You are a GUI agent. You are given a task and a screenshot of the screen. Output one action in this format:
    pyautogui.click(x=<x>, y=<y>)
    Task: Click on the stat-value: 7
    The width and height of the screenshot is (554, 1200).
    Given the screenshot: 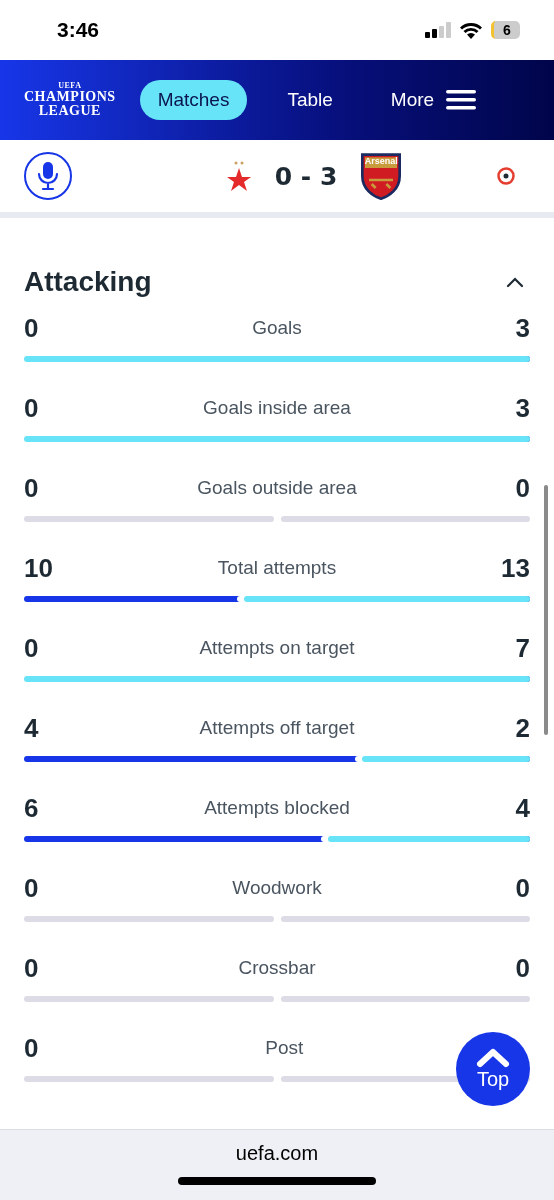 What is the action you would take?
    pyautogui.click(x=522, y=648)
    